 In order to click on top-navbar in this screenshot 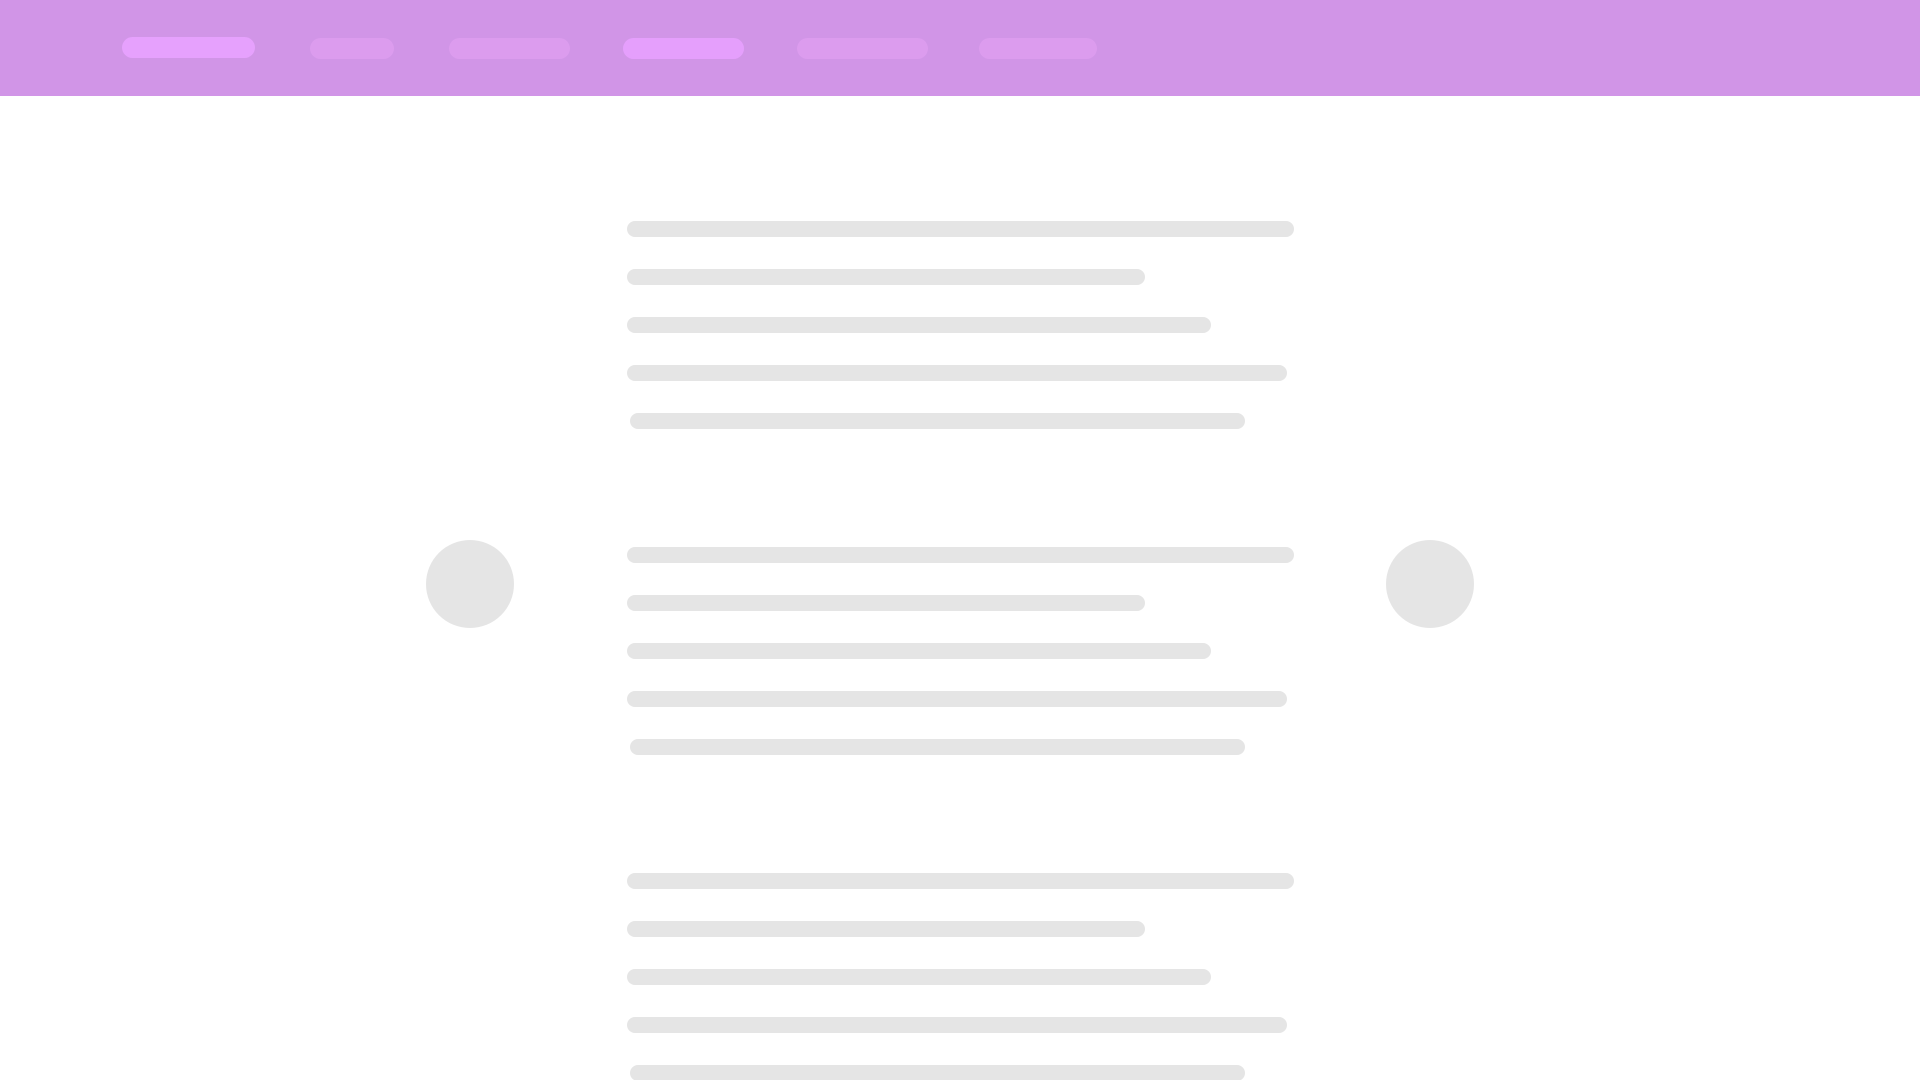, I will do `click(960, 48)`.